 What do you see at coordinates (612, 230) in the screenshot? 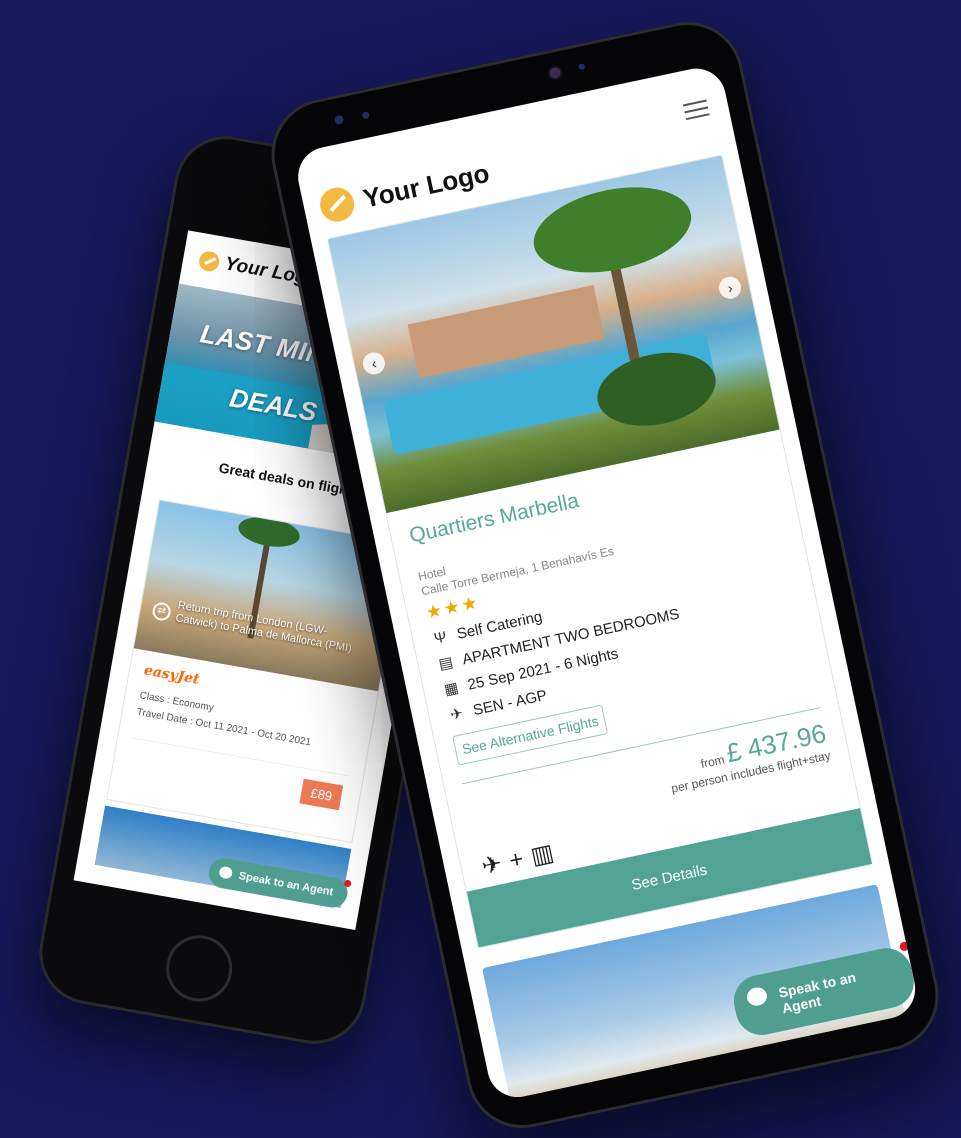
I see `palm-leaves-image` at bounding box center [612, 230].